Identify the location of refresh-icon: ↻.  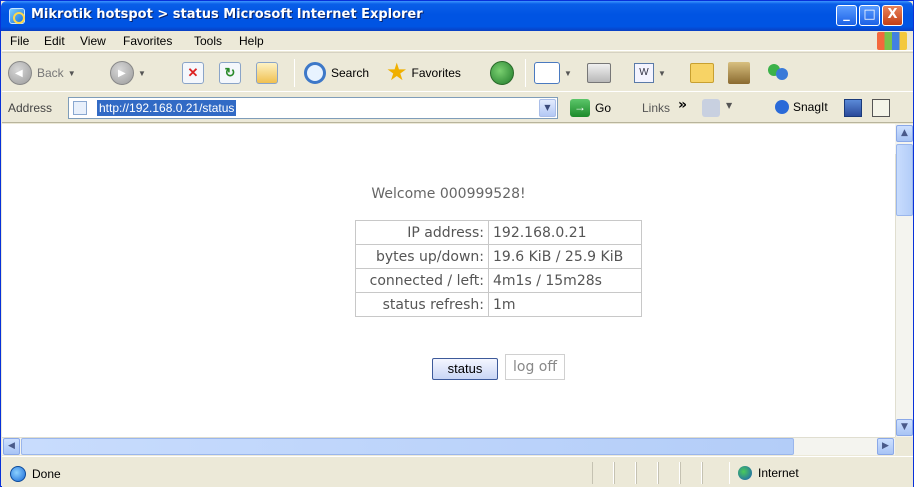
(230, 73).